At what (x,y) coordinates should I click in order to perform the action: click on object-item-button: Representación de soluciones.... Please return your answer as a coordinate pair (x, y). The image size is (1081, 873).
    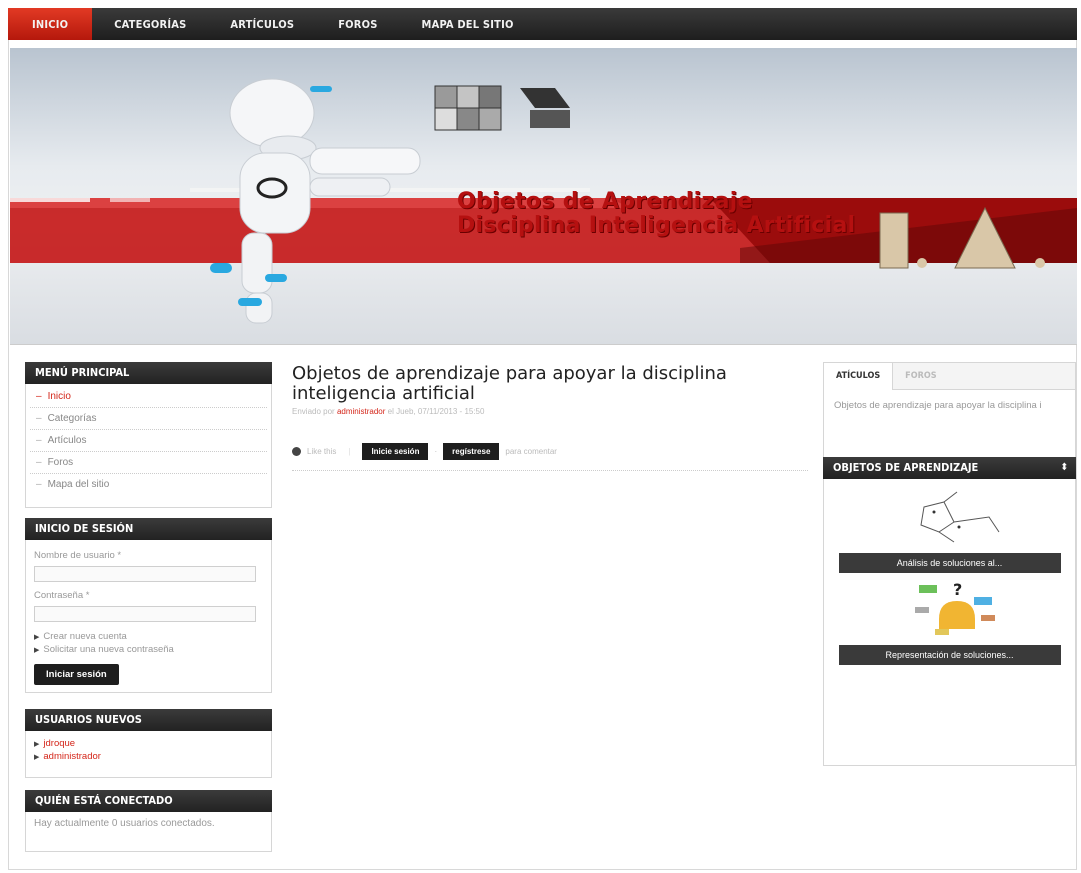
    Looking at the image, I should click on (949, 655).